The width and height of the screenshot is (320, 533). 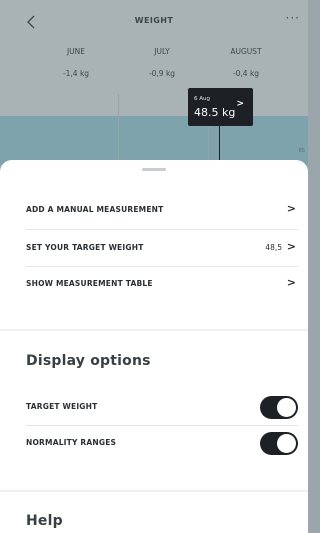 I want to click on show-measurement-table-item: SHOW MEASUREMENT TABLE >, so click(x=162, y=284).